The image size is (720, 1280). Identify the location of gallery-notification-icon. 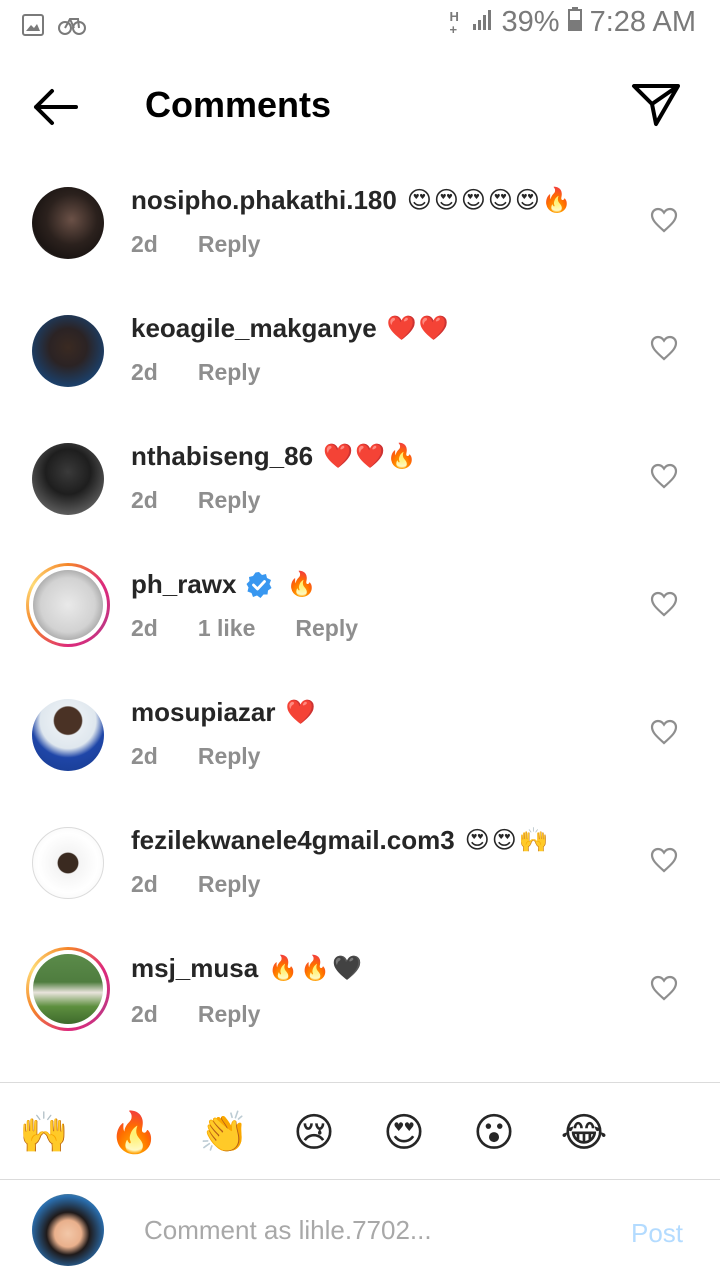
(33, 27).